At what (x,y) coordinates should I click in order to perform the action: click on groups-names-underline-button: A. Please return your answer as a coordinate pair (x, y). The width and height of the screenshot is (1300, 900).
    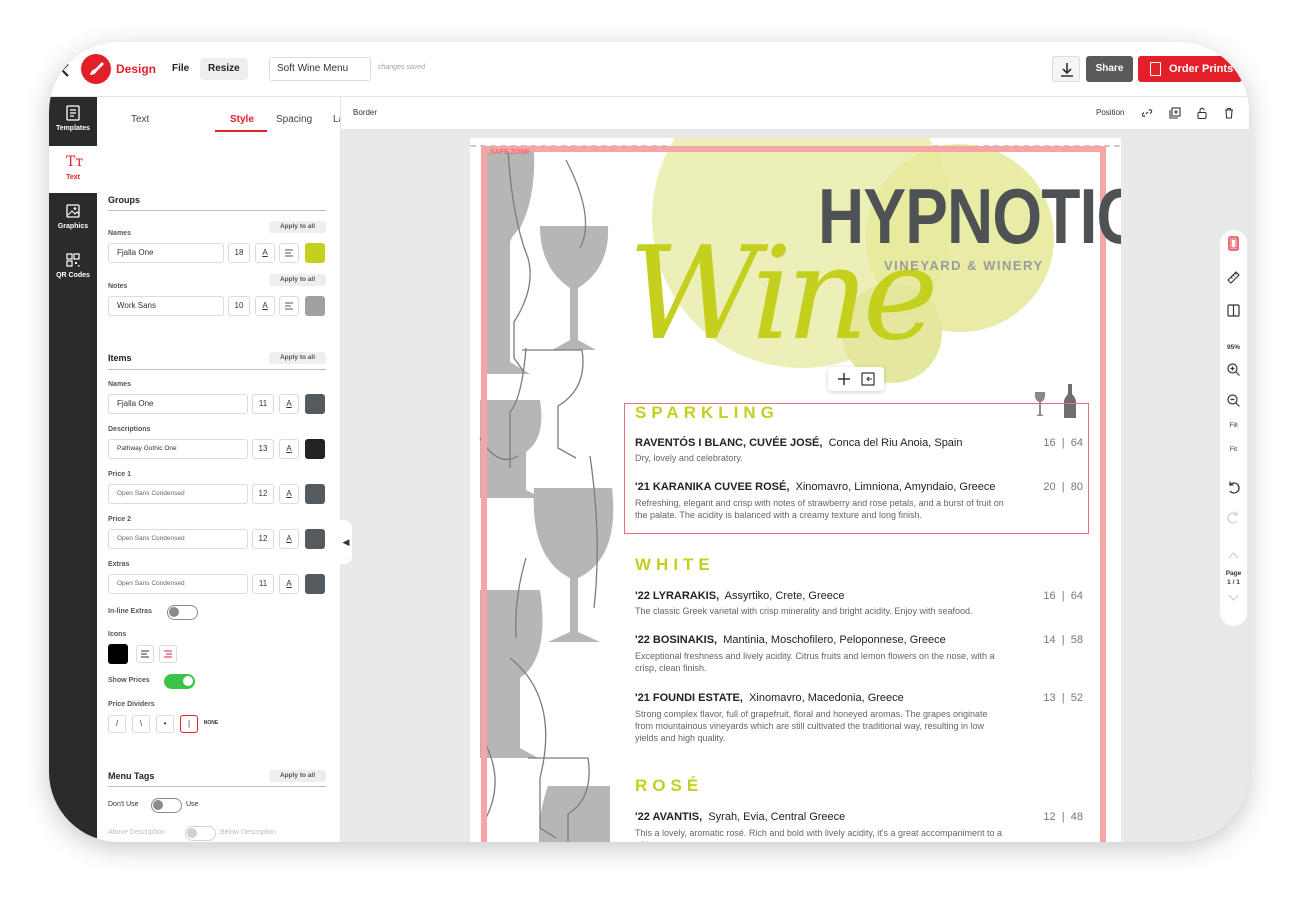
    Looking at the image, I should click on (265, 253).